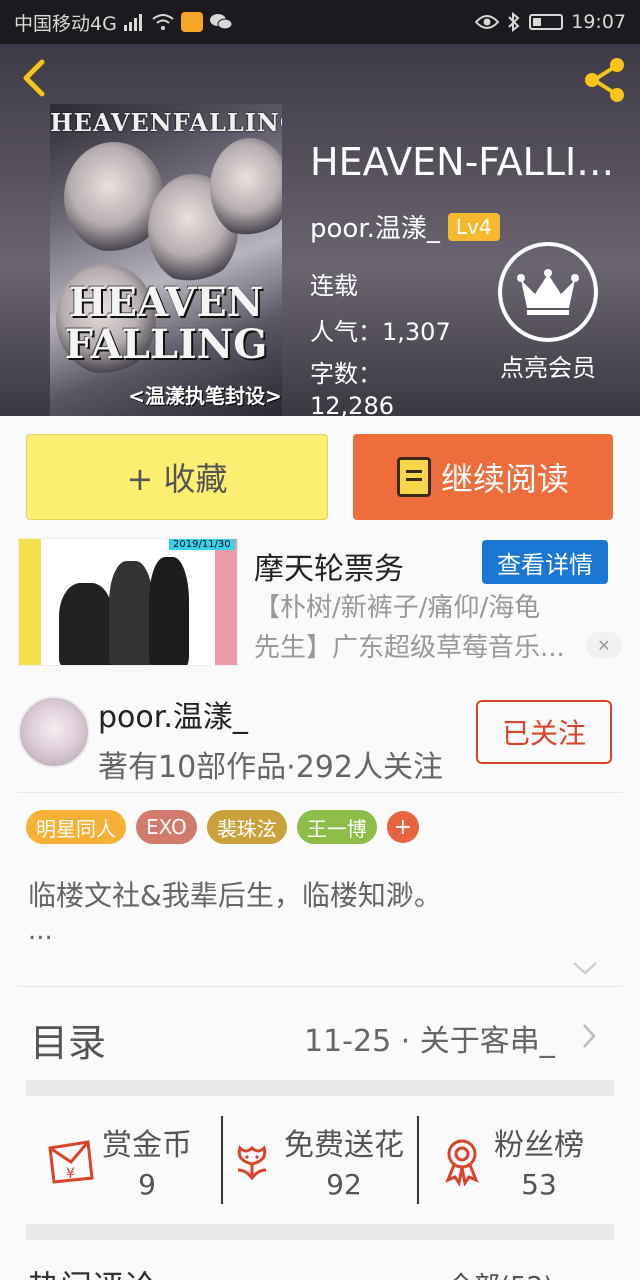 The height and width of the screenshot is (1280, 640). Describe the element at coordinates (76, 827) in the screenshot. I see `tag-chip: 明星同人` at that location.